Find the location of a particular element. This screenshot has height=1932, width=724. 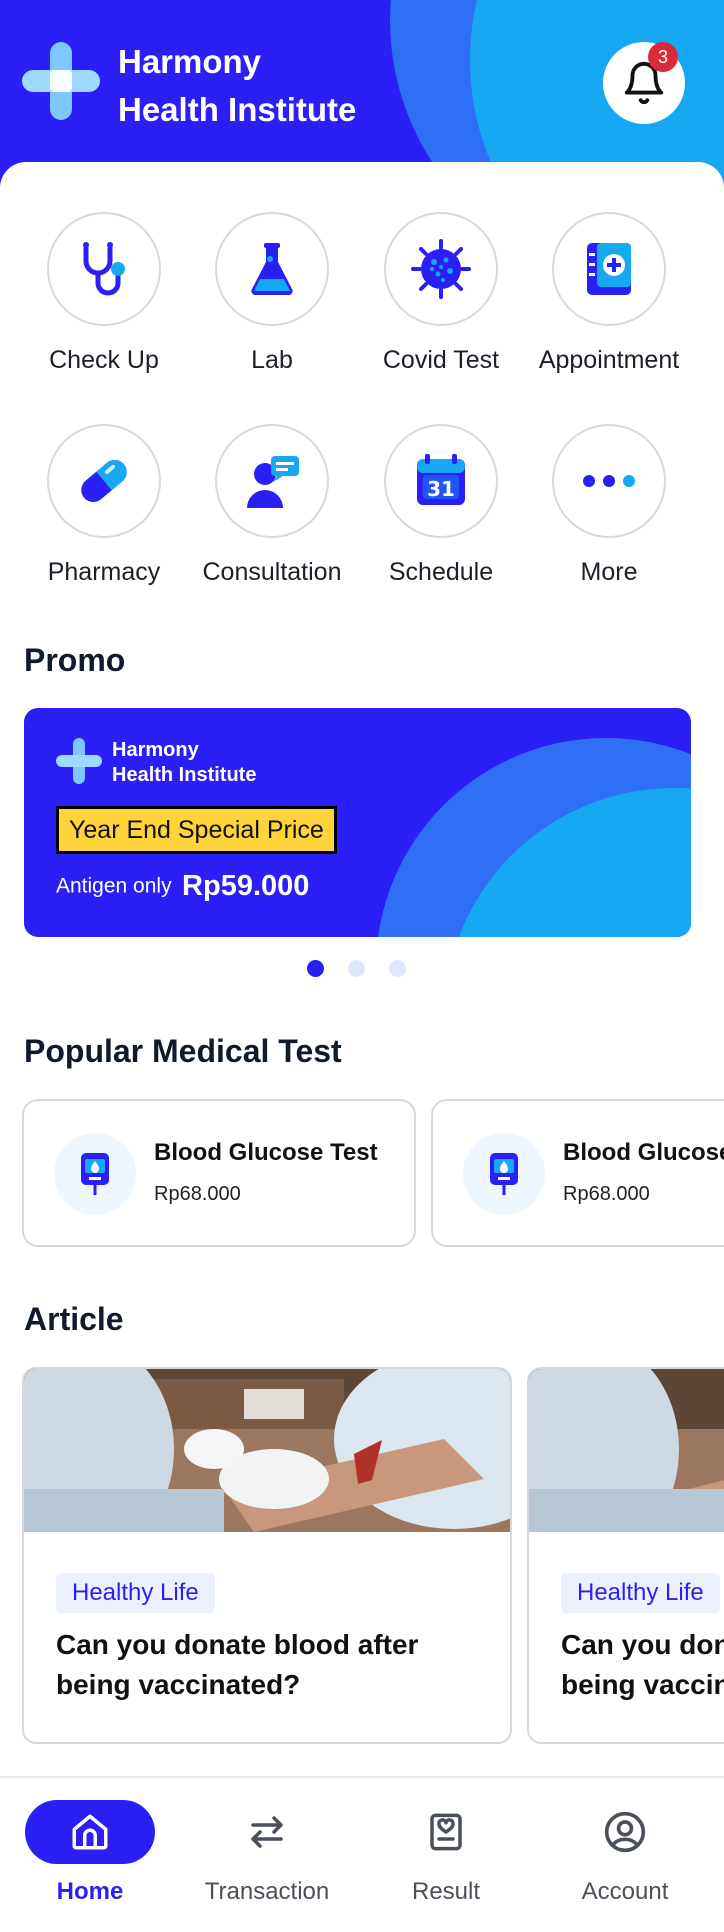

home-icon is located at coordinates (90, 1832).